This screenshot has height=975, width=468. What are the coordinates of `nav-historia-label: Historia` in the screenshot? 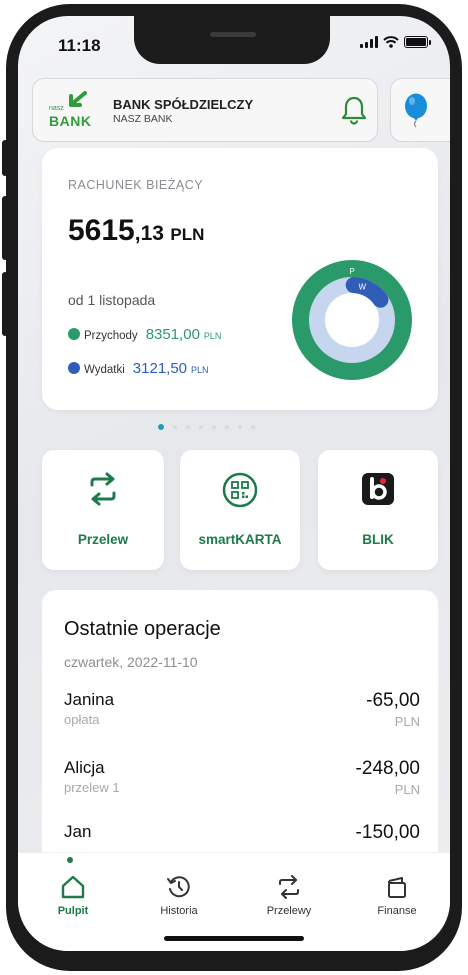 It's located at (179, 911).